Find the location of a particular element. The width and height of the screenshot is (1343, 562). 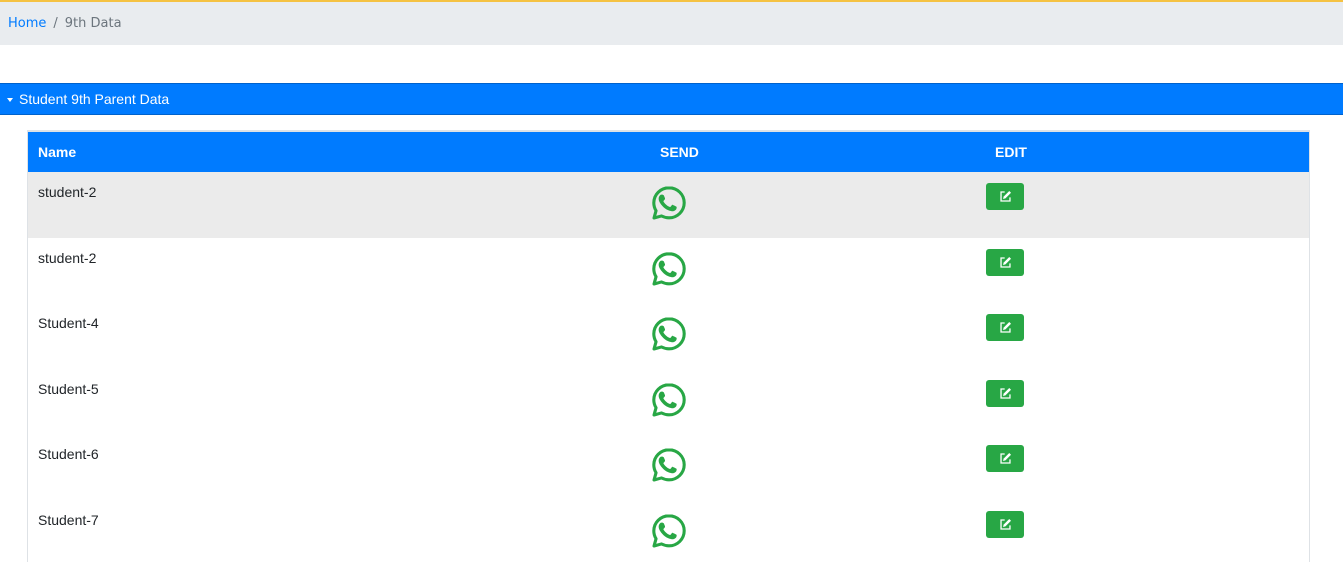

caret-down-icon is located at coordinates (10, 99).